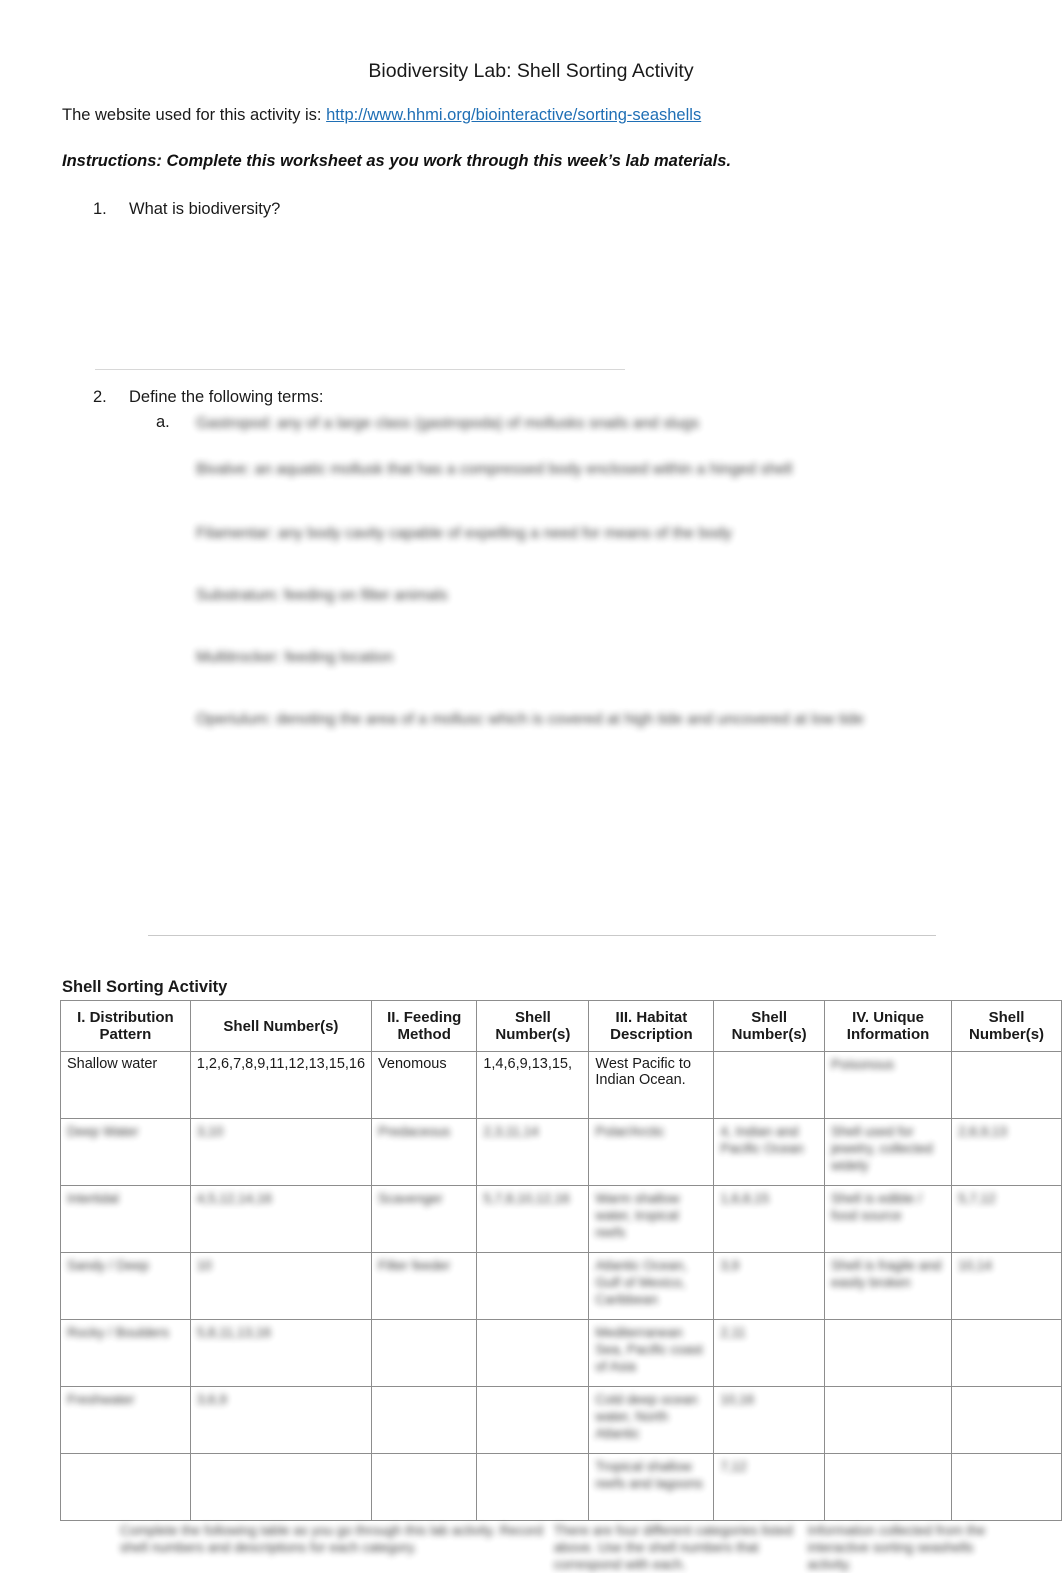 The height and width of the screenshot is (1573, 1062). What do you see at coordinates (888, 1219) in the screenshot?
I see `cell-unique: Shell is edible / food source` at bounding box center [888, 1219].